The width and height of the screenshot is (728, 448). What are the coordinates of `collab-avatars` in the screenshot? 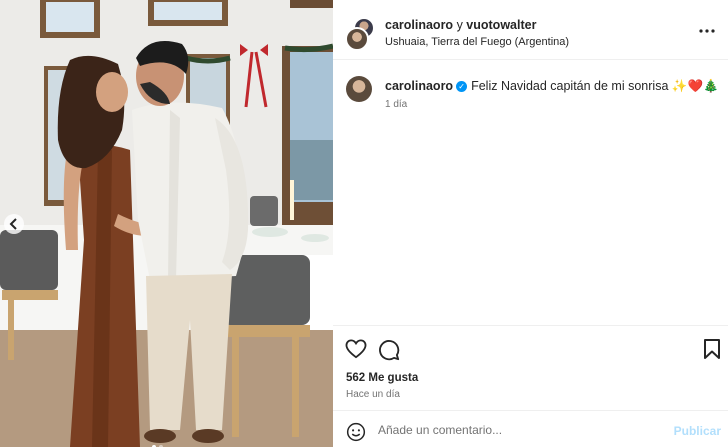 It's located at (360, 34).